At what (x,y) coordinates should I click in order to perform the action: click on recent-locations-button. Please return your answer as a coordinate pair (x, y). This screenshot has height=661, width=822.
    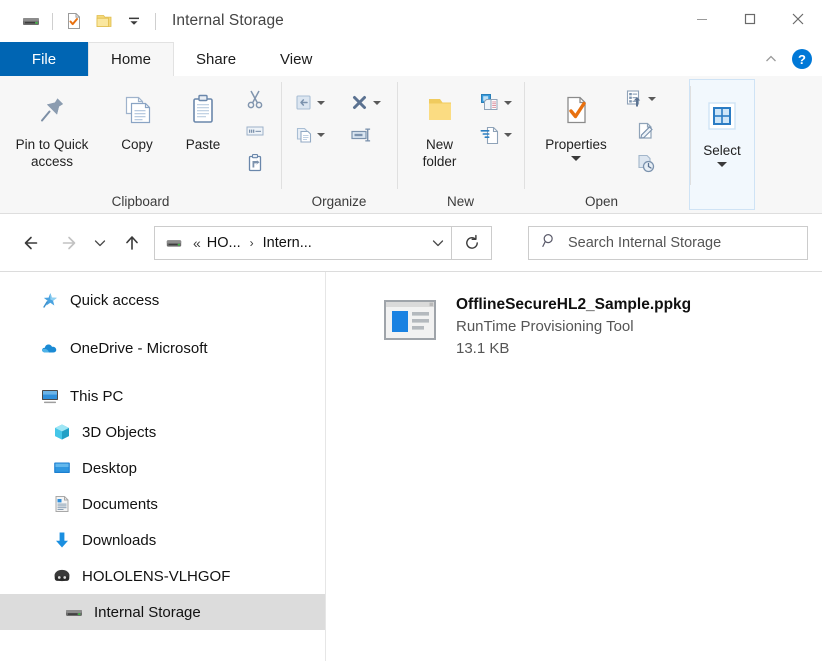
    Looking at the image, I should click on (100, 243).